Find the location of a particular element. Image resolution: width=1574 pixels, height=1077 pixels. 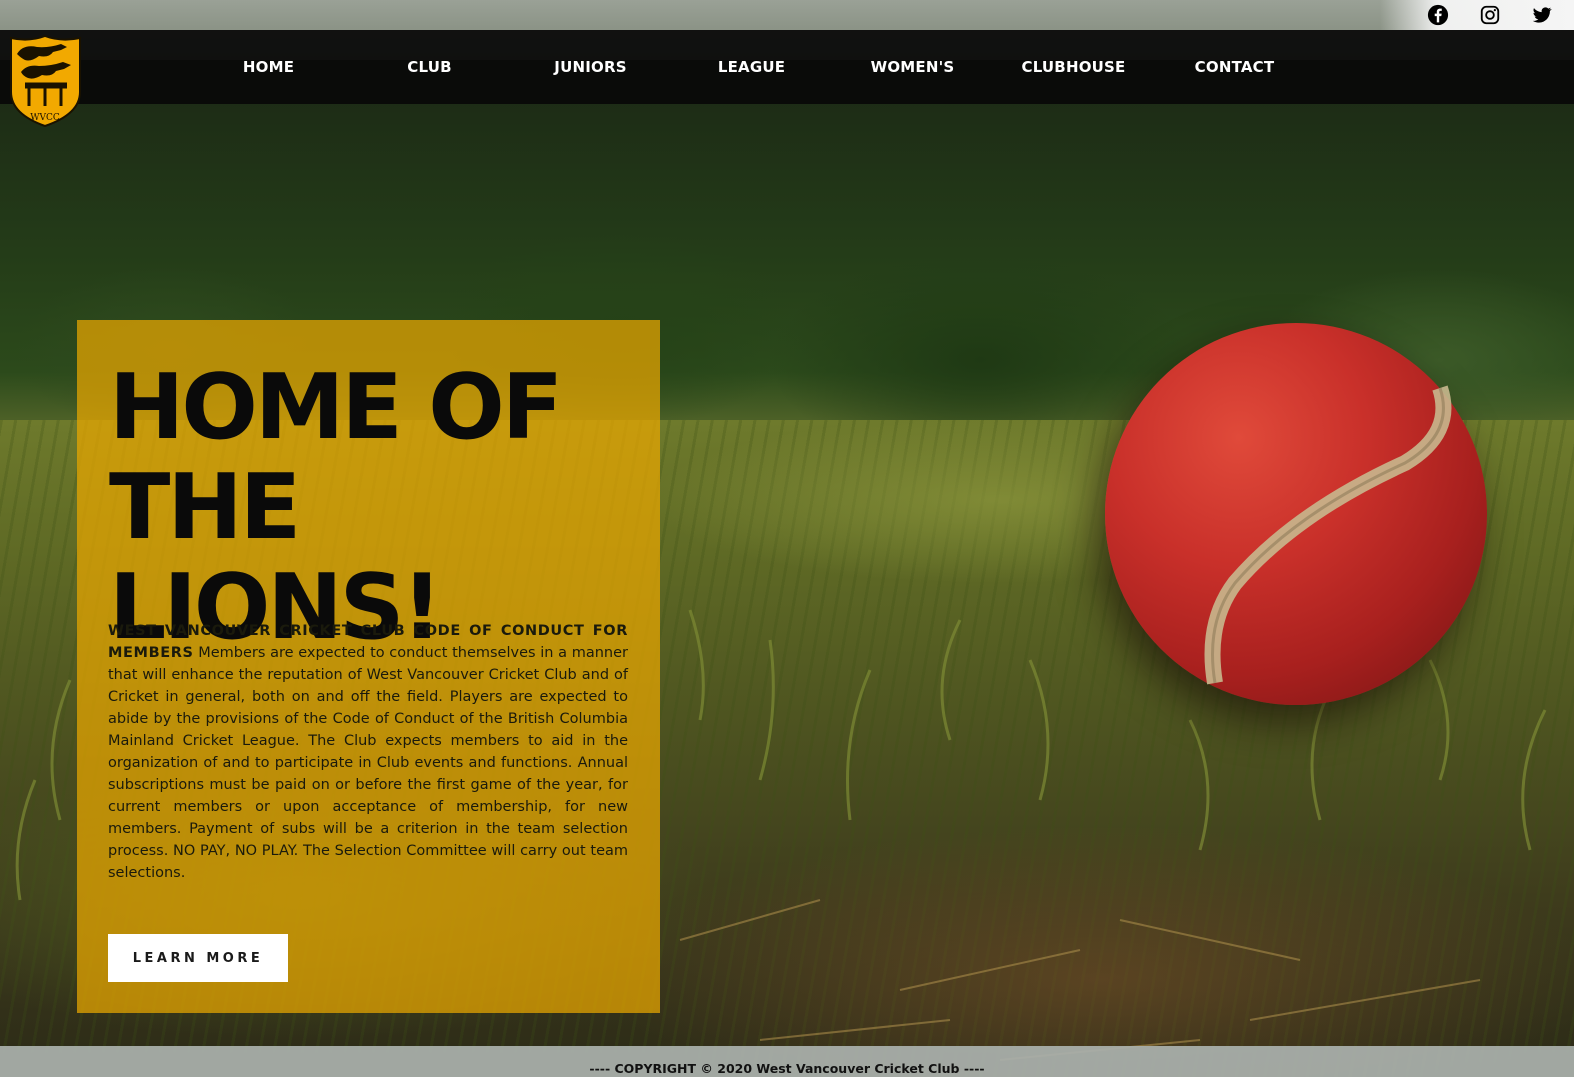

instagram-icon is located at coordinates (1490, 15).